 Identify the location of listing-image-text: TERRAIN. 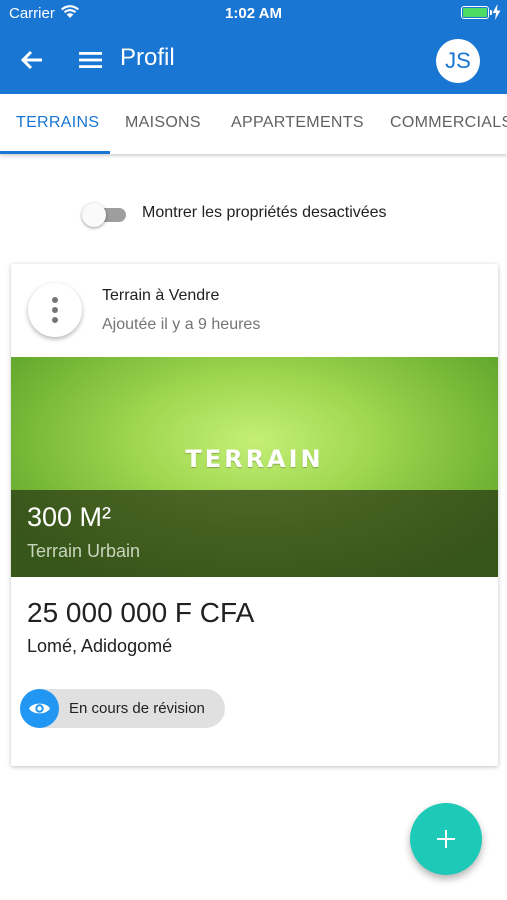
(254, 459).